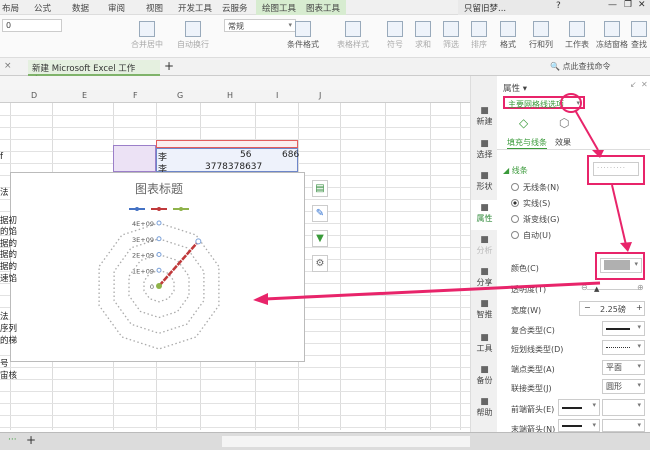 Image resolution: width=650 pixels, height=450 pixels. I want to click on dash-select, so click(623, 347).